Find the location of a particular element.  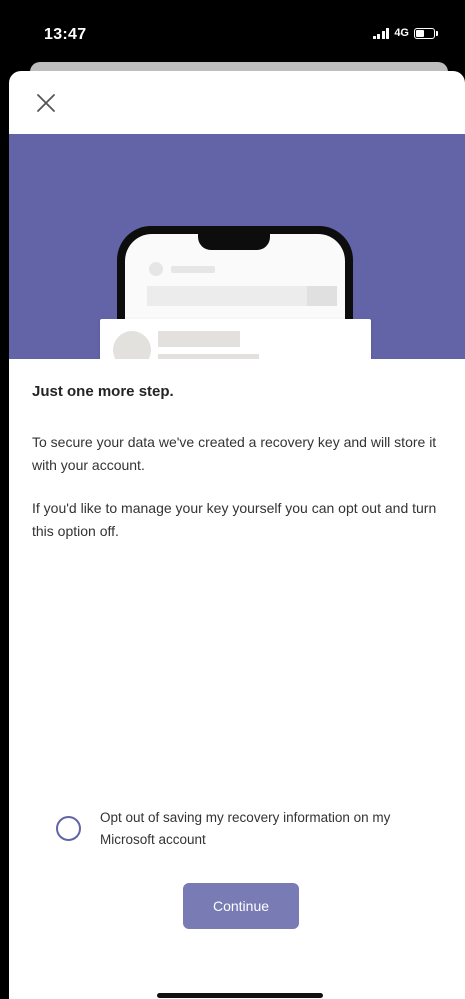

status-indicators: 4G is located at coordinates (405, 33).